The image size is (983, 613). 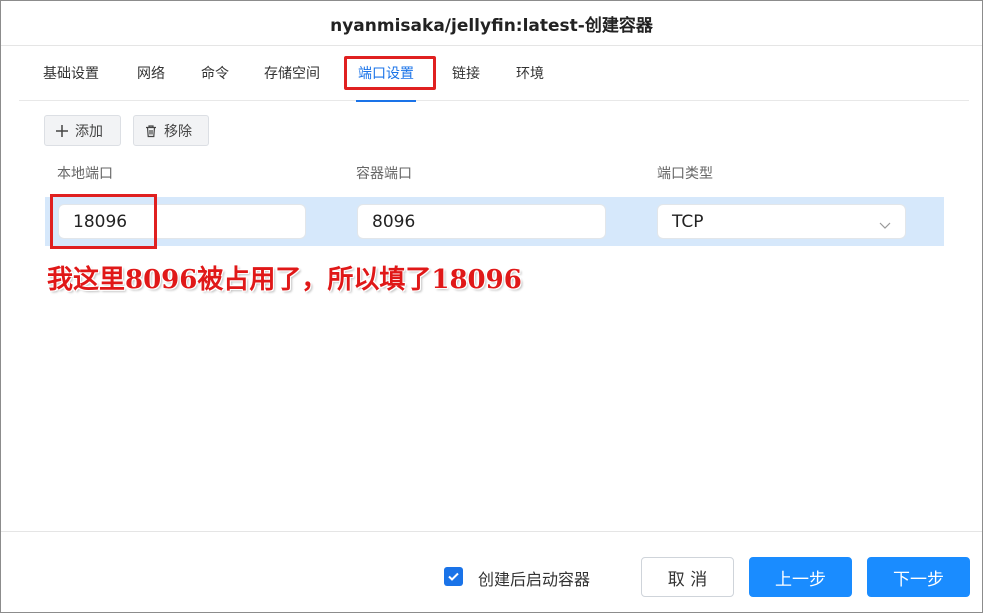 What do you see at coordinates (885, 222) in the screenshot?
I see `chevron-down-icon` at bounding box center [885, 222].